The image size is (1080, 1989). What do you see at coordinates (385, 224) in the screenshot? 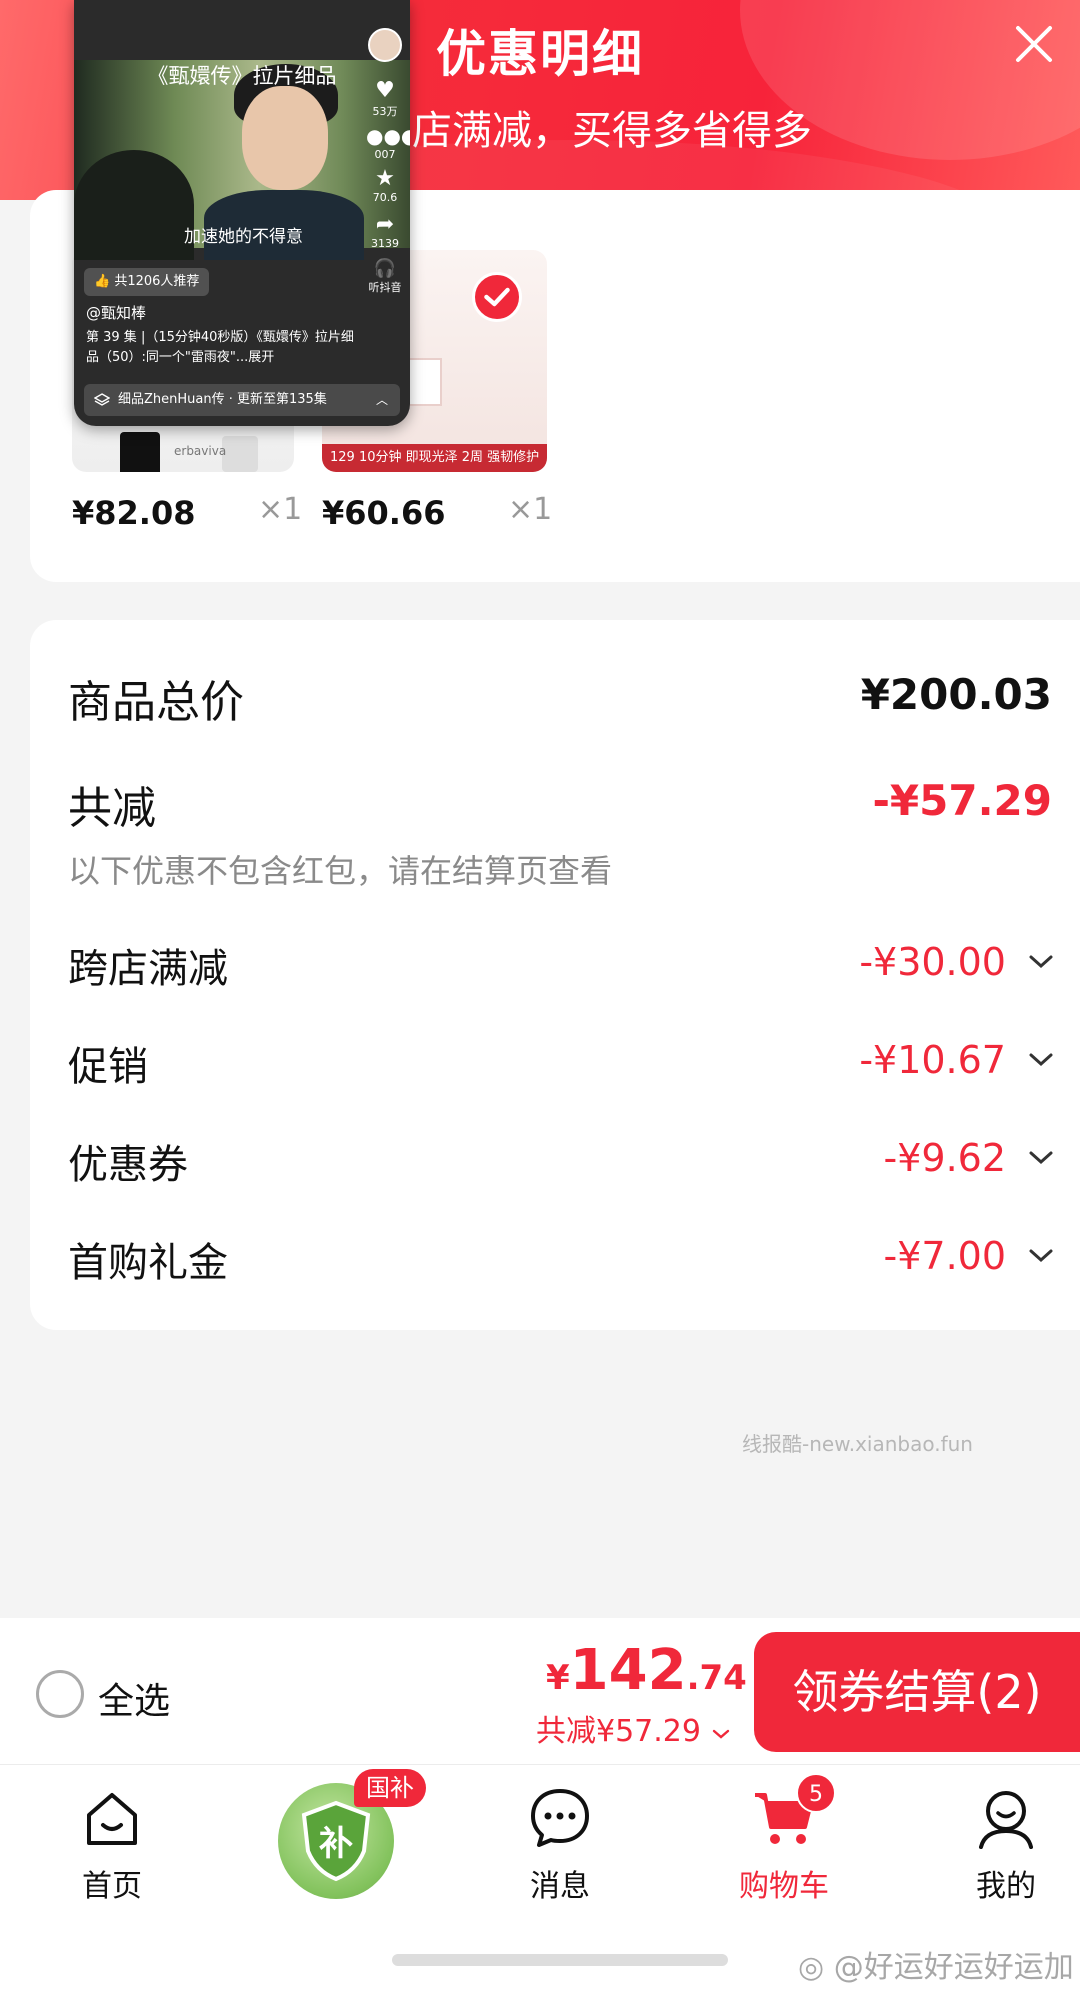
I see `share-icon: ➦` at bounding box center [385, 224].